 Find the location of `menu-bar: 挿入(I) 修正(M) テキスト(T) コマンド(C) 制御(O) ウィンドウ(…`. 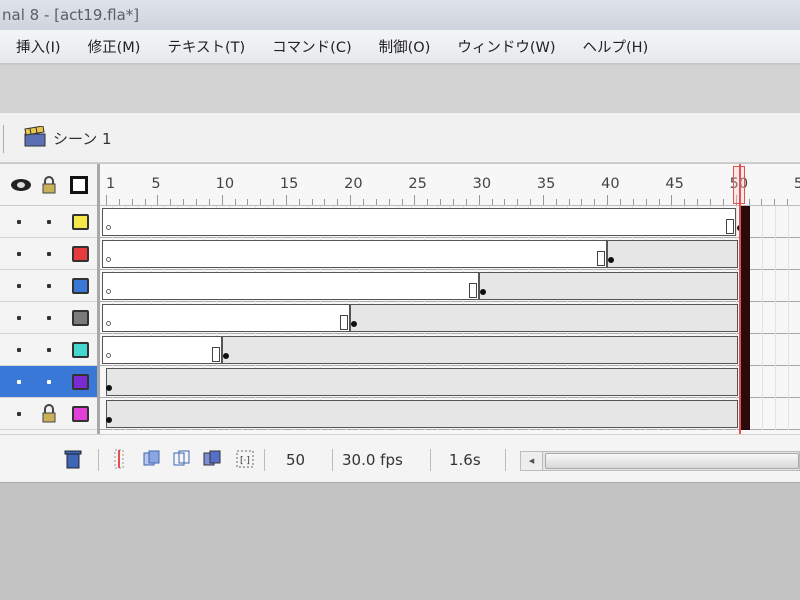

menu-bar: 挿入(I) 修正(M) テキスト(T) コマンド(C) 制御(O) ウィンドウ(… is located at coordinates (400, 47).